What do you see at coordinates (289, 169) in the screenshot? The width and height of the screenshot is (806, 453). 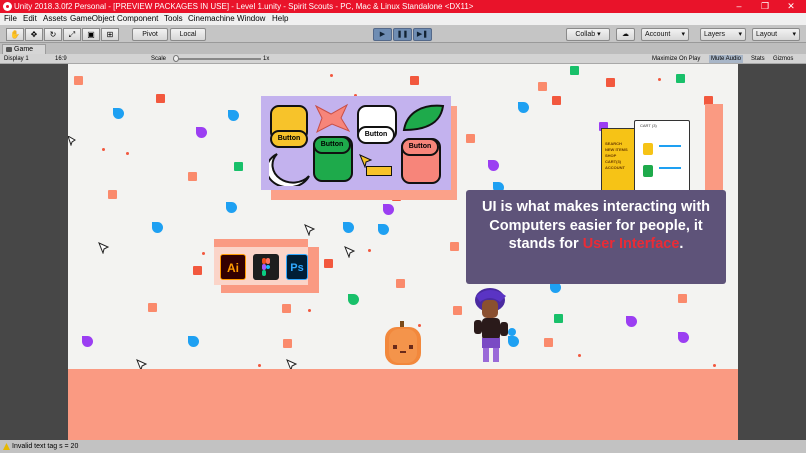 I see `crescent-shape` at bounding box center [289, 169].